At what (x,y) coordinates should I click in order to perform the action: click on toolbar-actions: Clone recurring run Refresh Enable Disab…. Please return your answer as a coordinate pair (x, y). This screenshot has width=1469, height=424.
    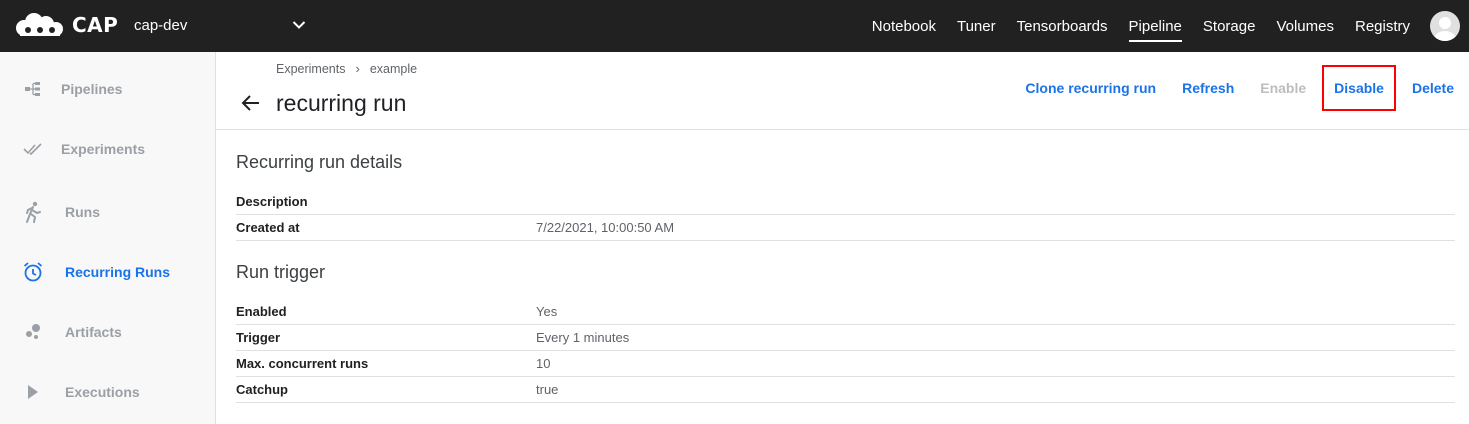
    Looking at the image, I should click on (1226, 88).